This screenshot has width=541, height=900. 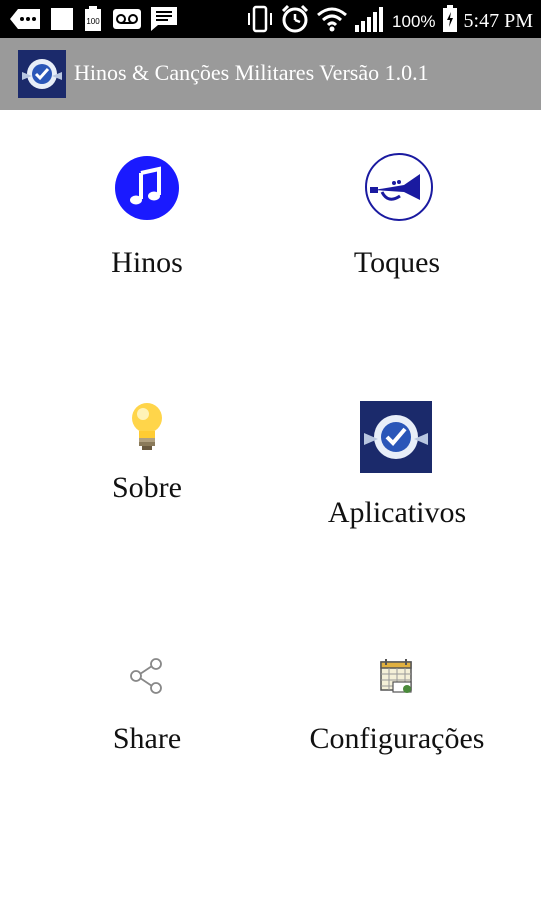 I want to click on app-bar: Hinos & Canções Militares Versão 1.0.1, so click(x=270, y=74).